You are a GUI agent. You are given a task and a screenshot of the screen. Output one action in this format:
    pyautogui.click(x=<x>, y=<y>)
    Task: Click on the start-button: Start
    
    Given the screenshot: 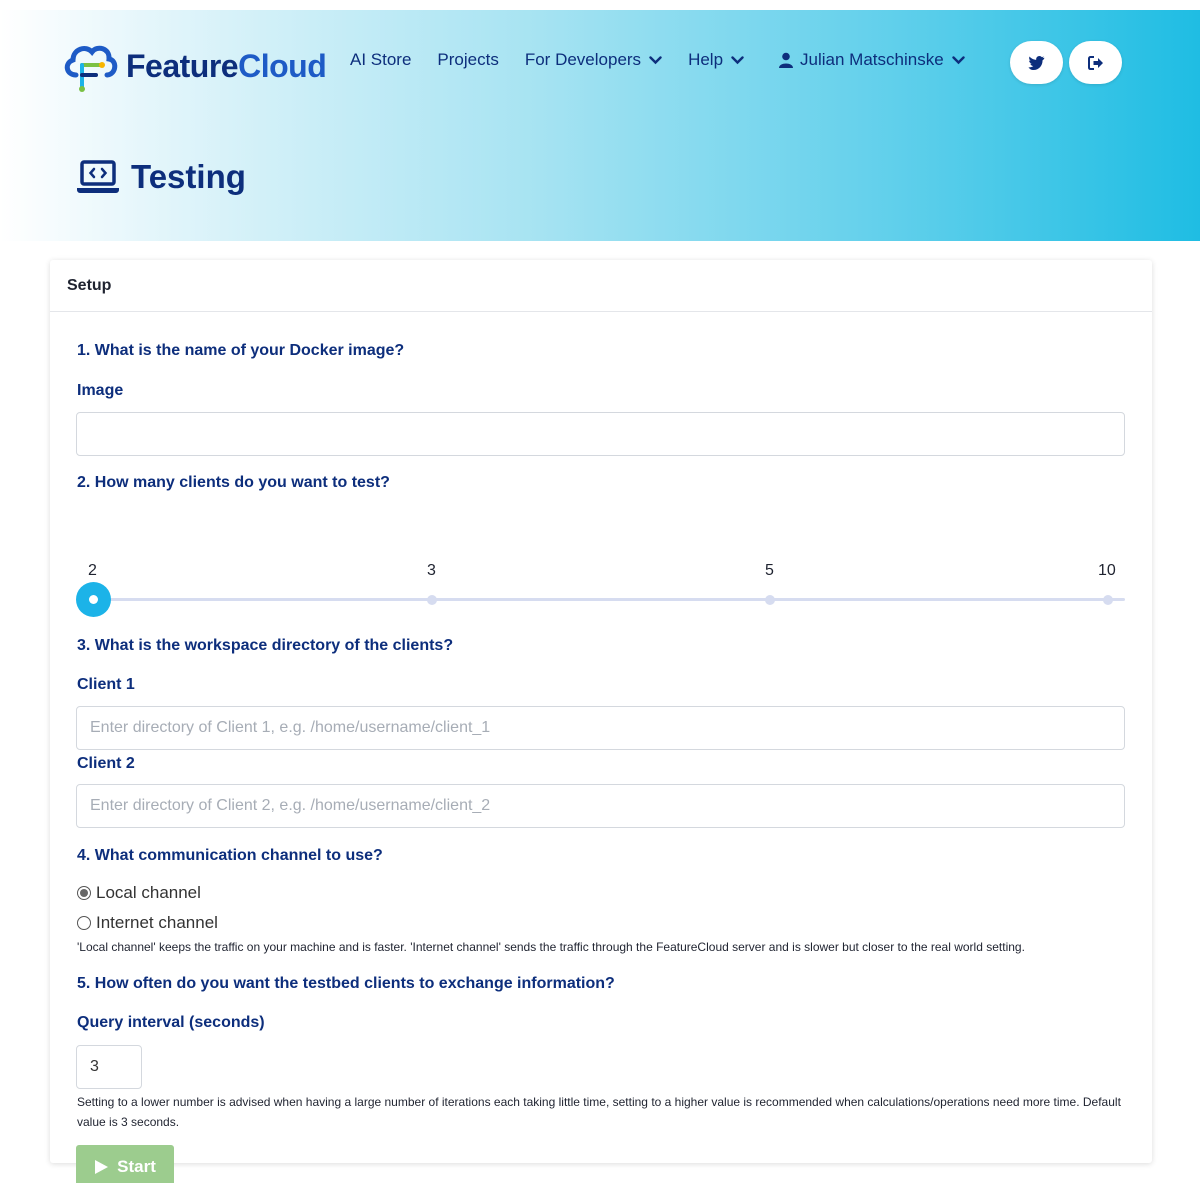 What is the action you would take?
    pyautogui.click(x=125, y=1164)
    